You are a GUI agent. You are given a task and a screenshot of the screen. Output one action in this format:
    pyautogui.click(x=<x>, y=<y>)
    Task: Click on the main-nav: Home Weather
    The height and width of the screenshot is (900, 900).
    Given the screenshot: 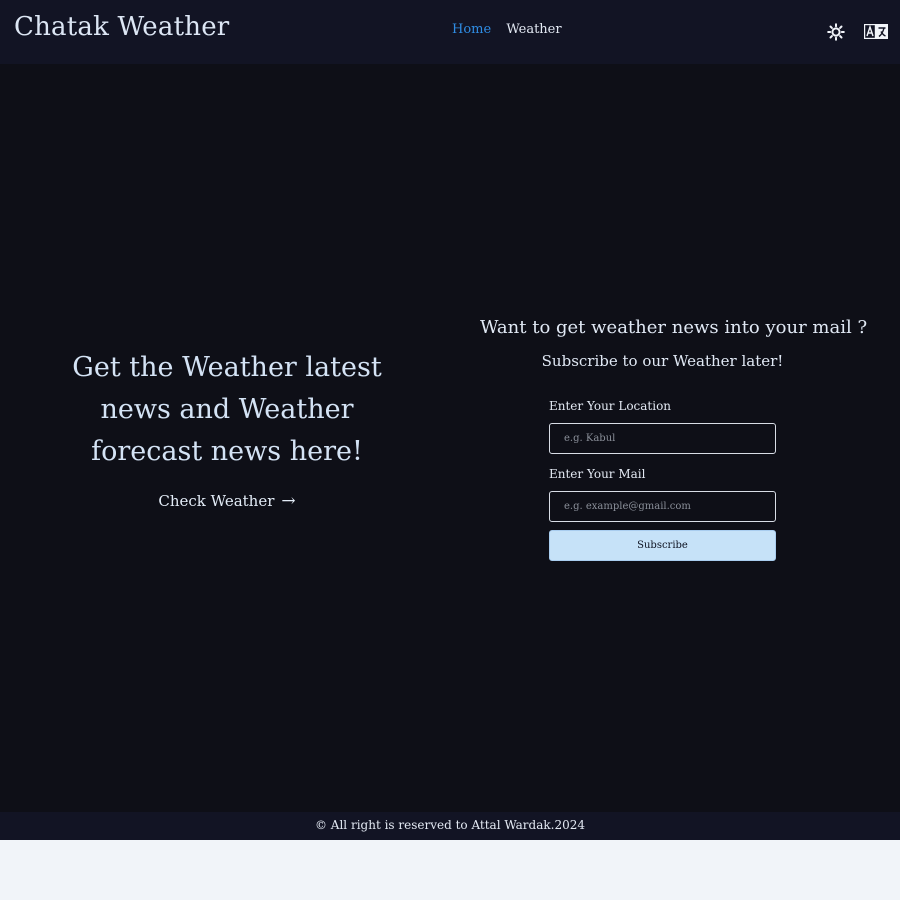 What is the action you would take?
    pyautogui.click(x=512, y=29)
    